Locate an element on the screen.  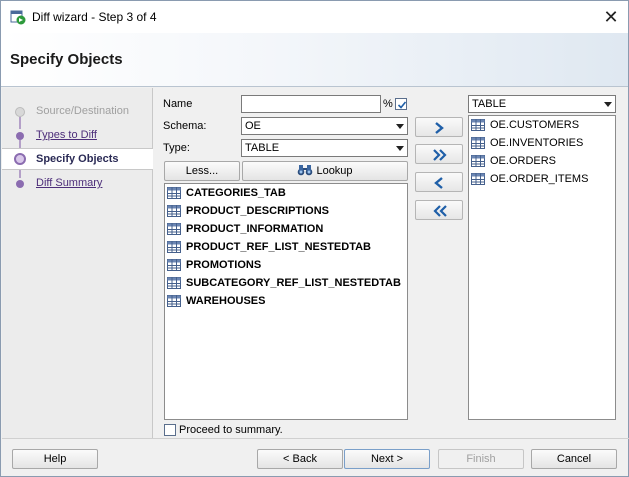
list-item: PROMOTIONS is located at coordinates (297, 266).